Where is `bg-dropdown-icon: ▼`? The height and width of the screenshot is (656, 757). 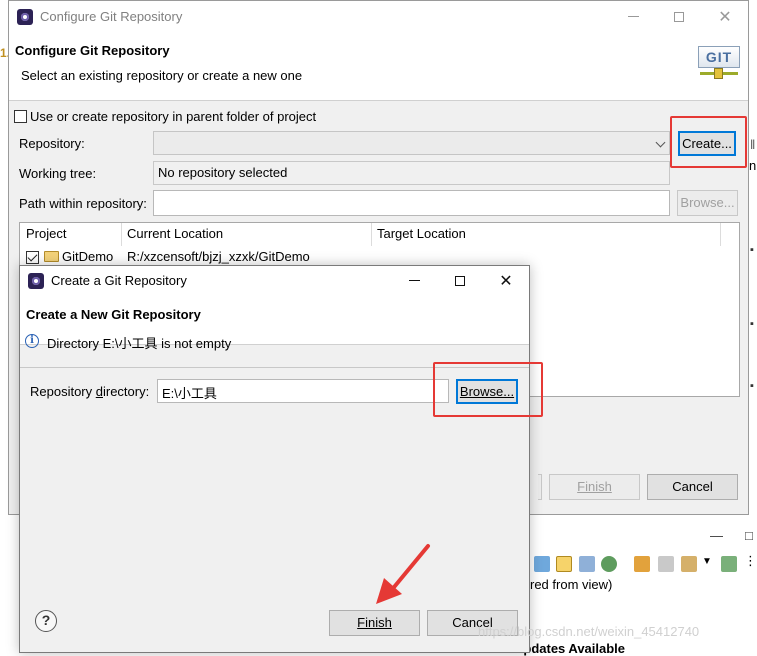 bg-dropdown-icon: ▼ is located at coordinates (707, 561).